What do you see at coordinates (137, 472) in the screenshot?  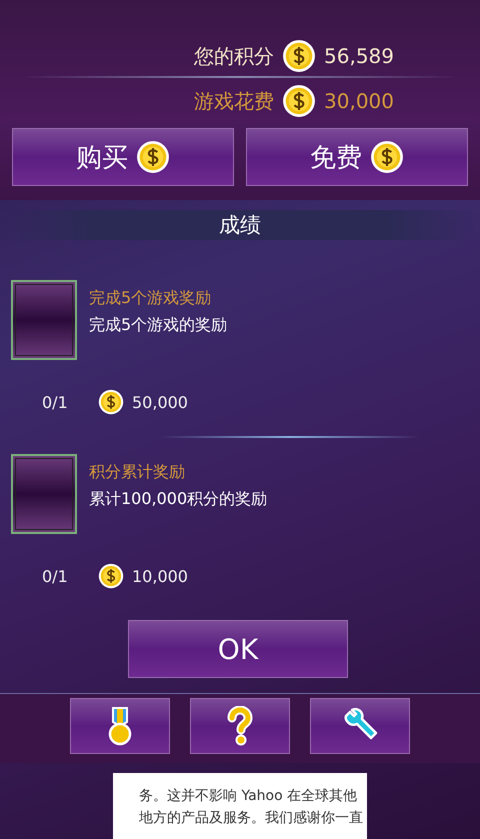 I see `achievement-title: 积分累计奖励` at bounding box center [137, 472].